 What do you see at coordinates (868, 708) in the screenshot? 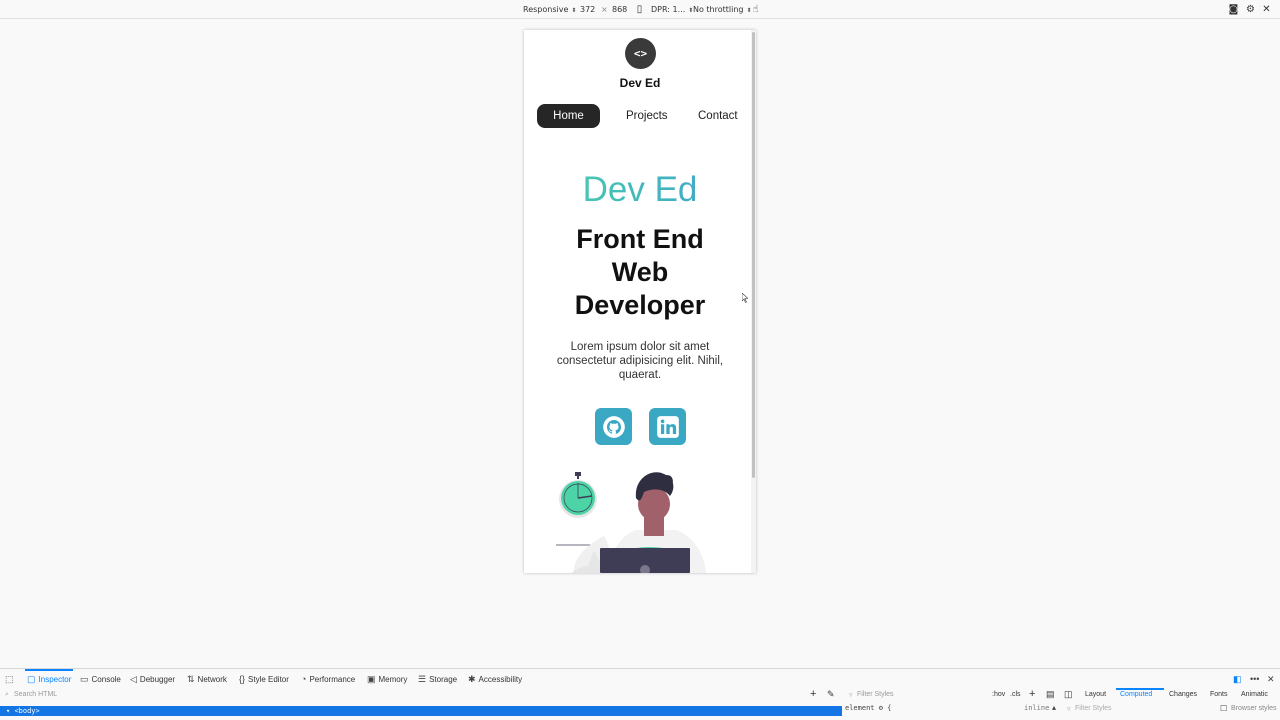
I see `element-rule-selector: element ⚙ {` at bounding box center [868, 708].